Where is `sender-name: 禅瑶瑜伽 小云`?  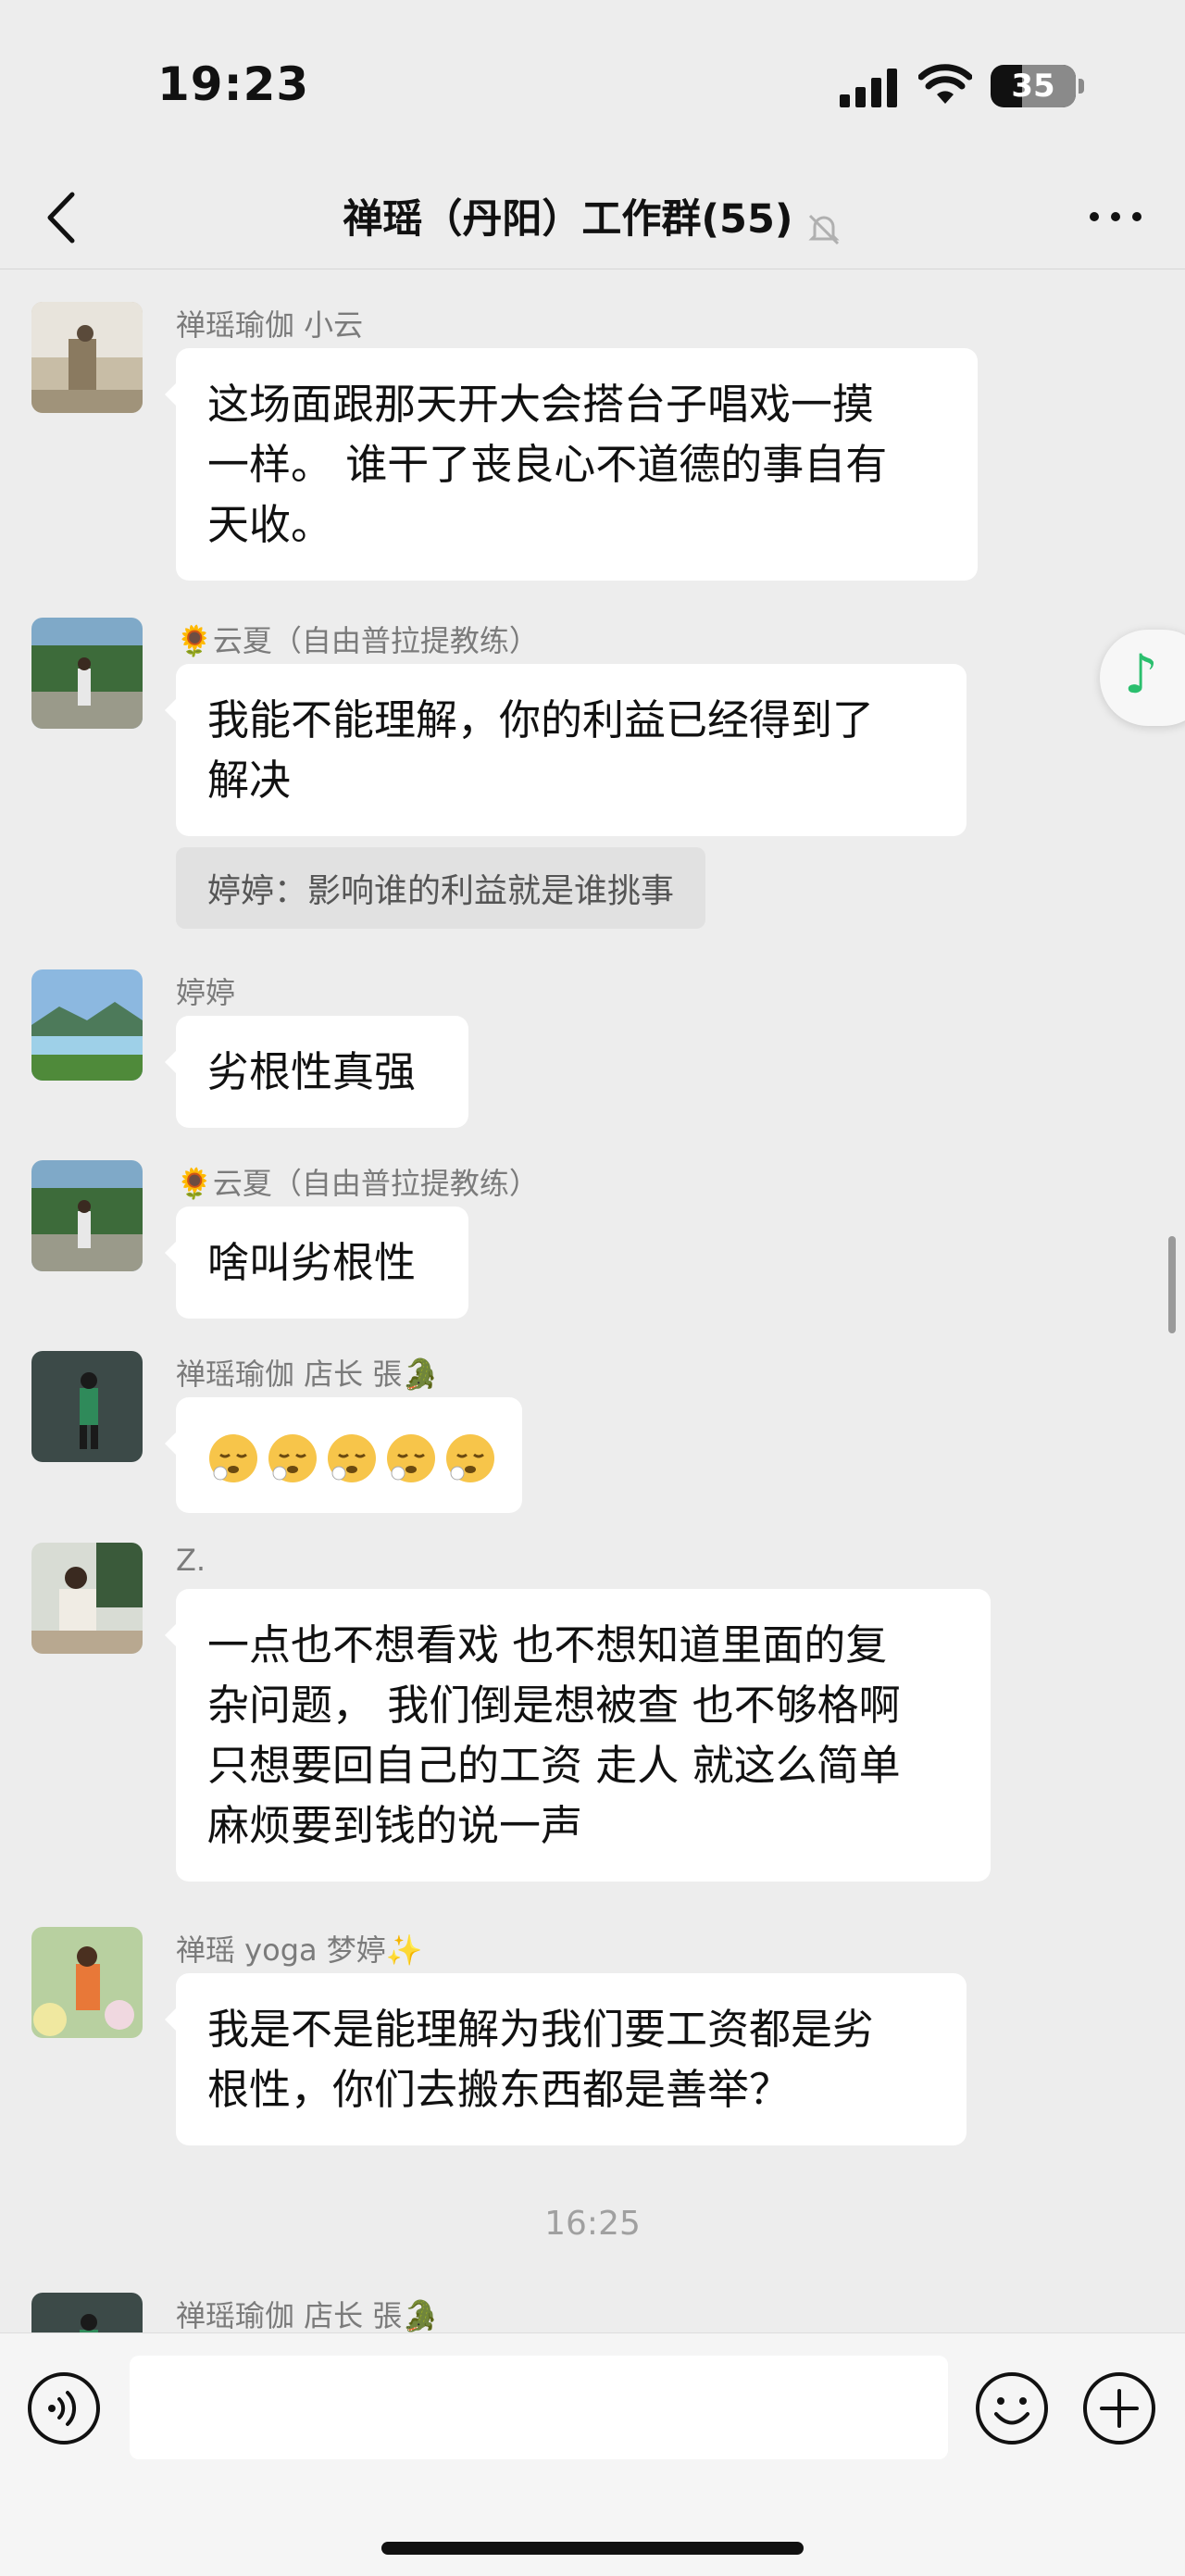
sender-name: 禅瑶瑜伽 小云 is located at coordinates (270, 325).